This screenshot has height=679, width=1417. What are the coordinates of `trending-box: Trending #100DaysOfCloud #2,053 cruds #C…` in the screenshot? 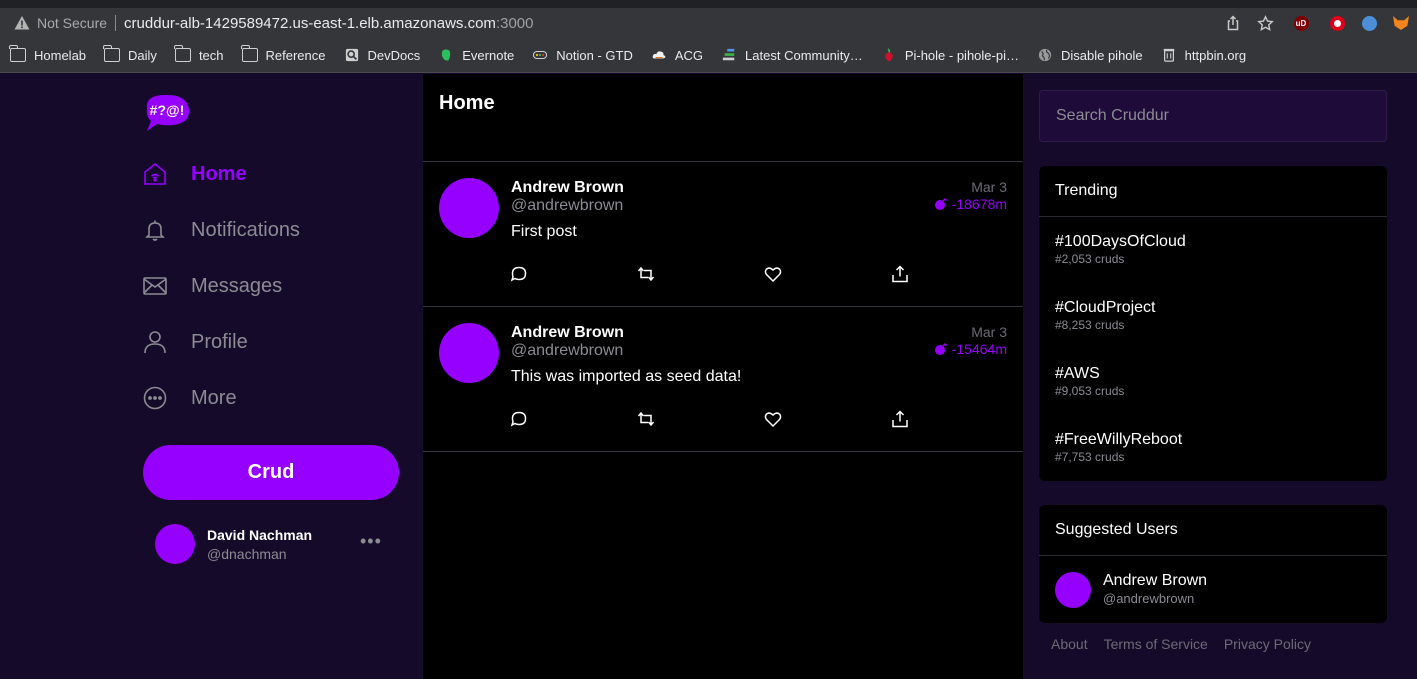 It's located at (1213, 323).